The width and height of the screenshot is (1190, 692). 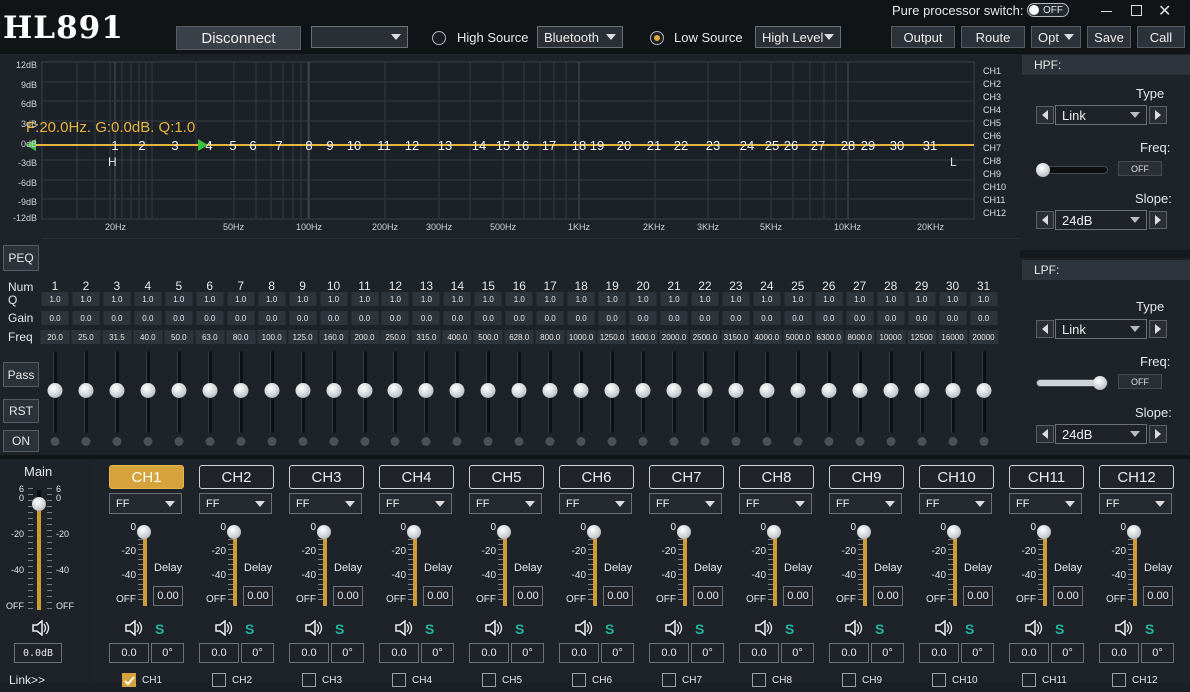 I want to click on channel-select-button: CH8, so click(x=776, y=477).